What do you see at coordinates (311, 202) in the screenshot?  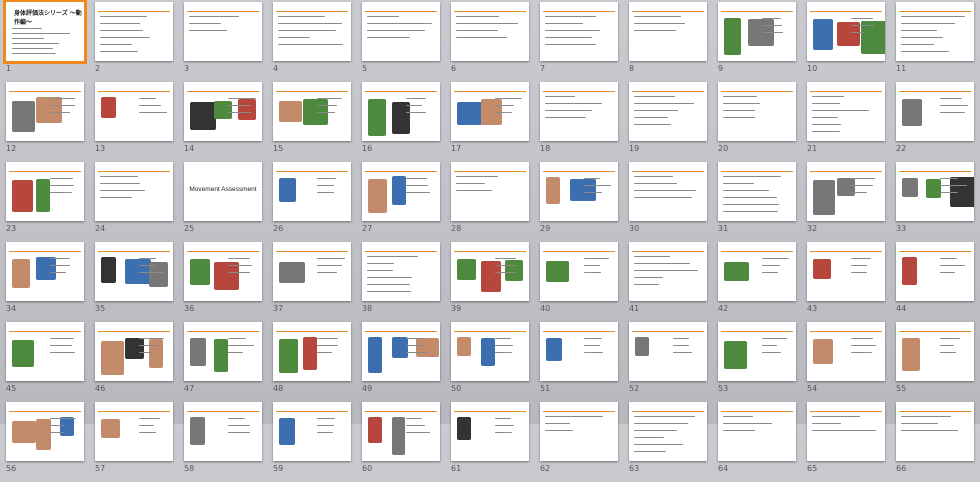 I see `slide-thumbnail-cell: 26` at bounding box center [311, 202].